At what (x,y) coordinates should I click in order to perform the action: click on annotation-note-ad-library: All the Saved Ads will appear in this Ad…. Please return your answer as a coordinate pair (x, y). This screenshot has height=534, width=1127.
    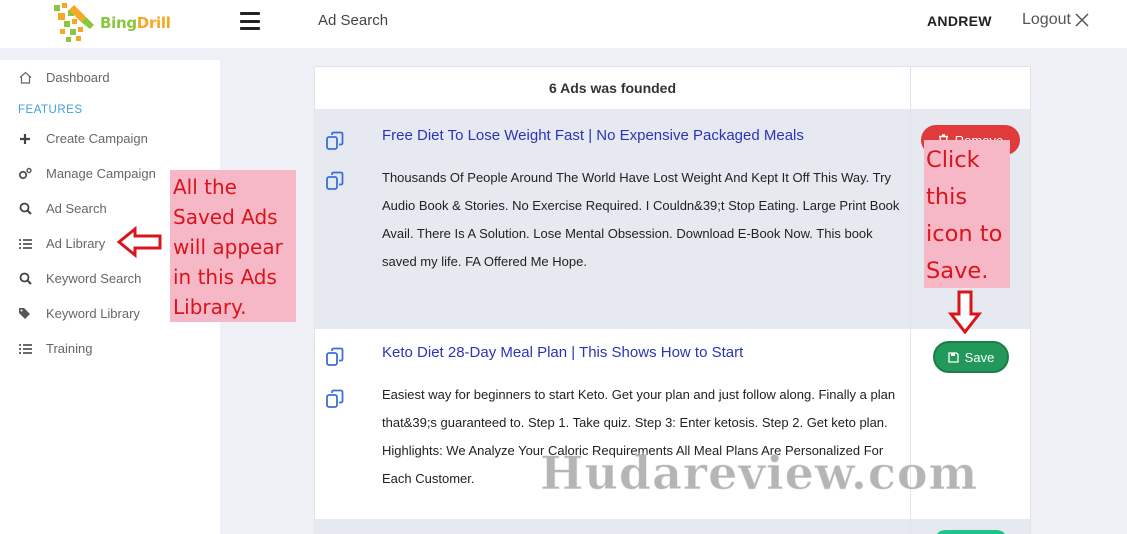
    Looking at the image, I should click on (233, 246).